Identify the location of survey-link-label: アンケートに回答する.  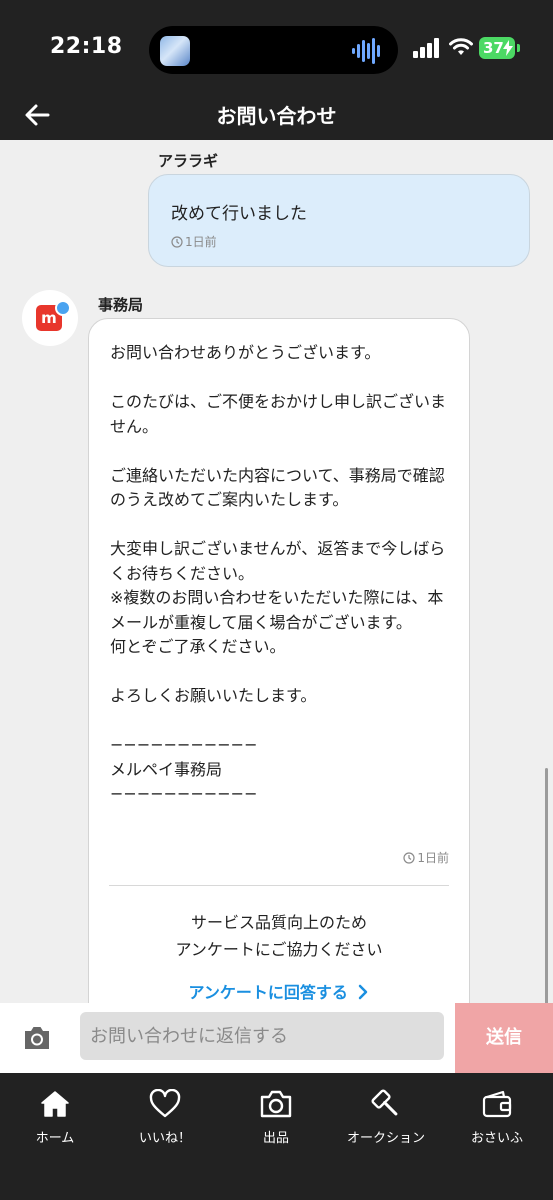
(268, 992).